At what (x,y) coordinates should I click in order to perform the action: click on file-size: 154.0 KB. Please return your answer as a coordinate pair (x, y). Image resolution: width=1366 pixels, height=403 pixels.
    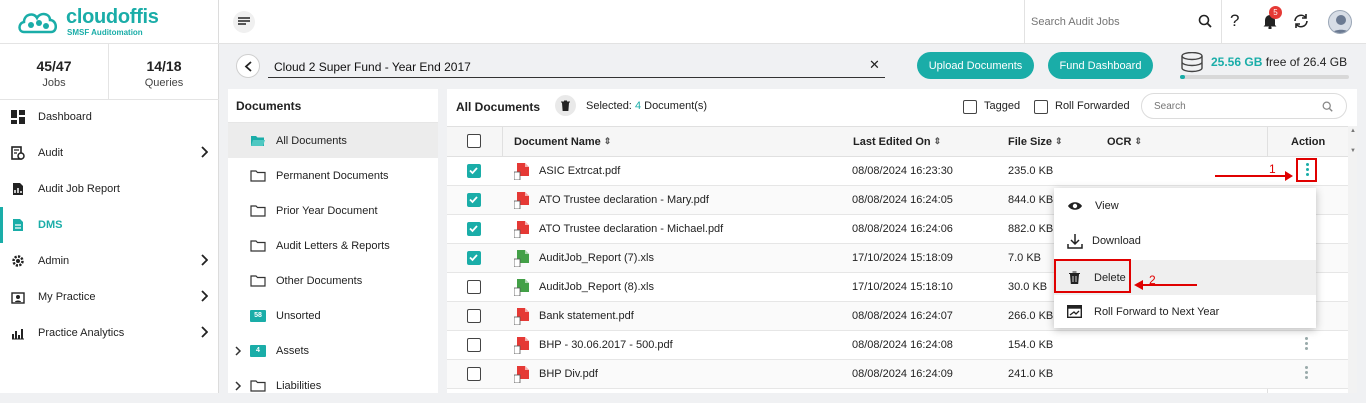
    Looking at the image, I should click on (1031, 345).